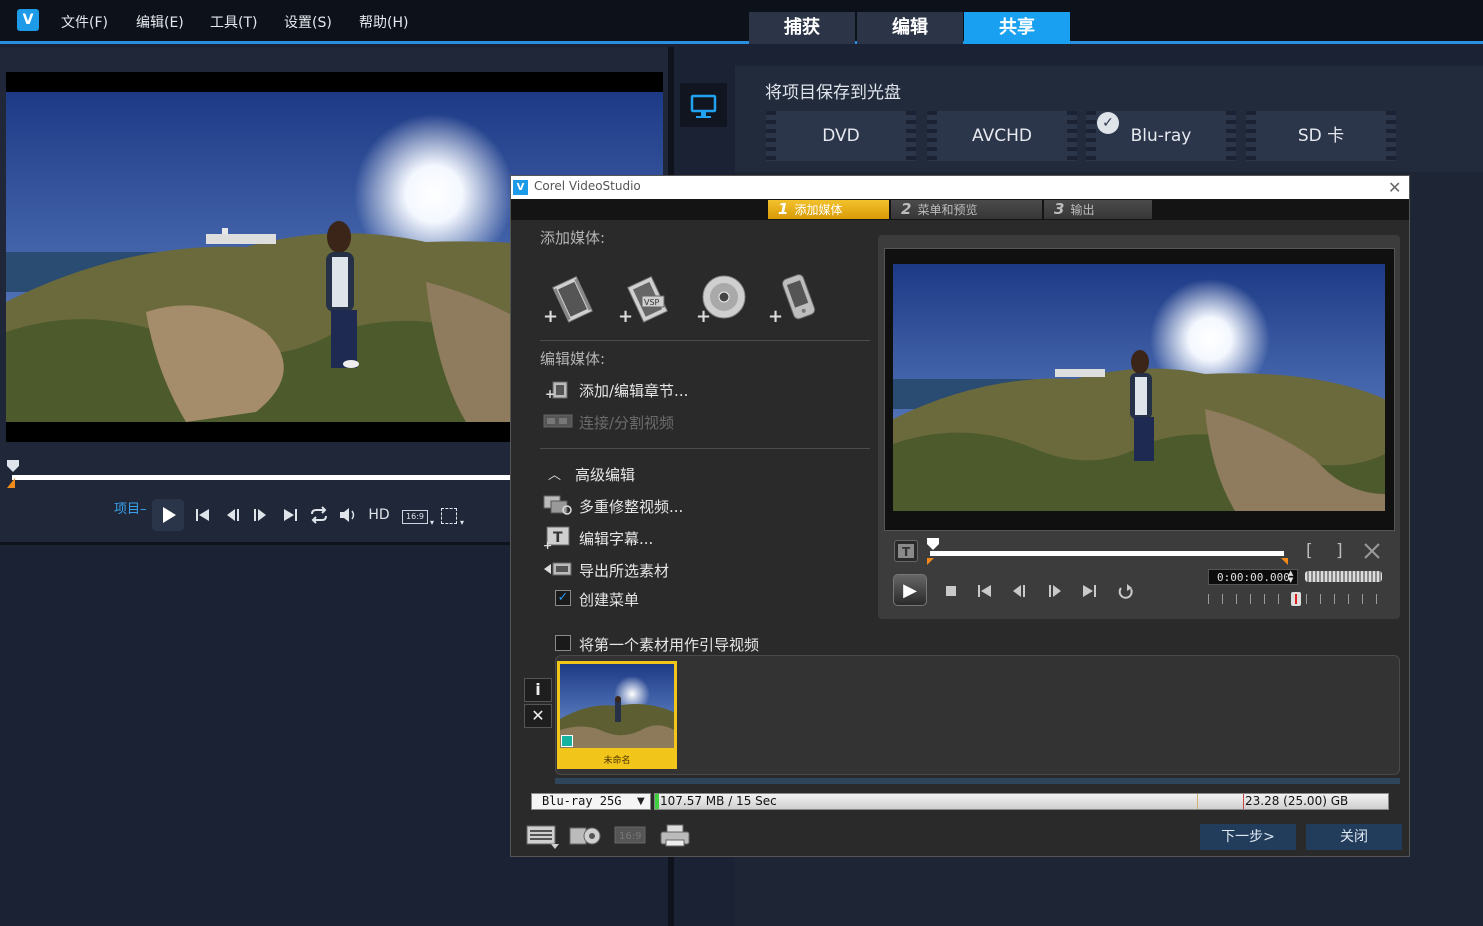  I want to click on media-clip-strip, so click(977, 715).